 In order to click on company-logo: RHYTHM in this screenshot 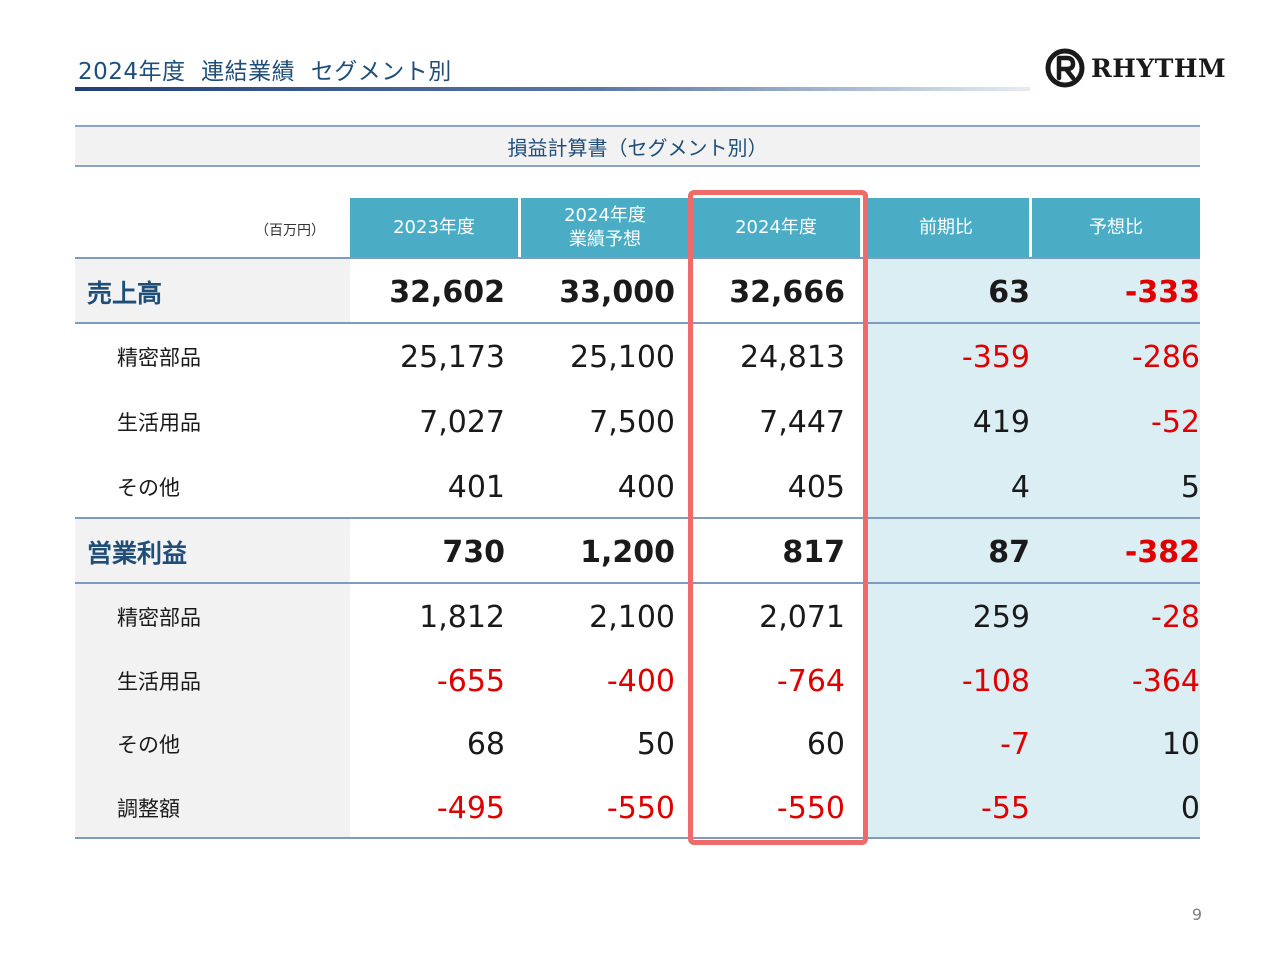, I will do `click(1135, 68)`.